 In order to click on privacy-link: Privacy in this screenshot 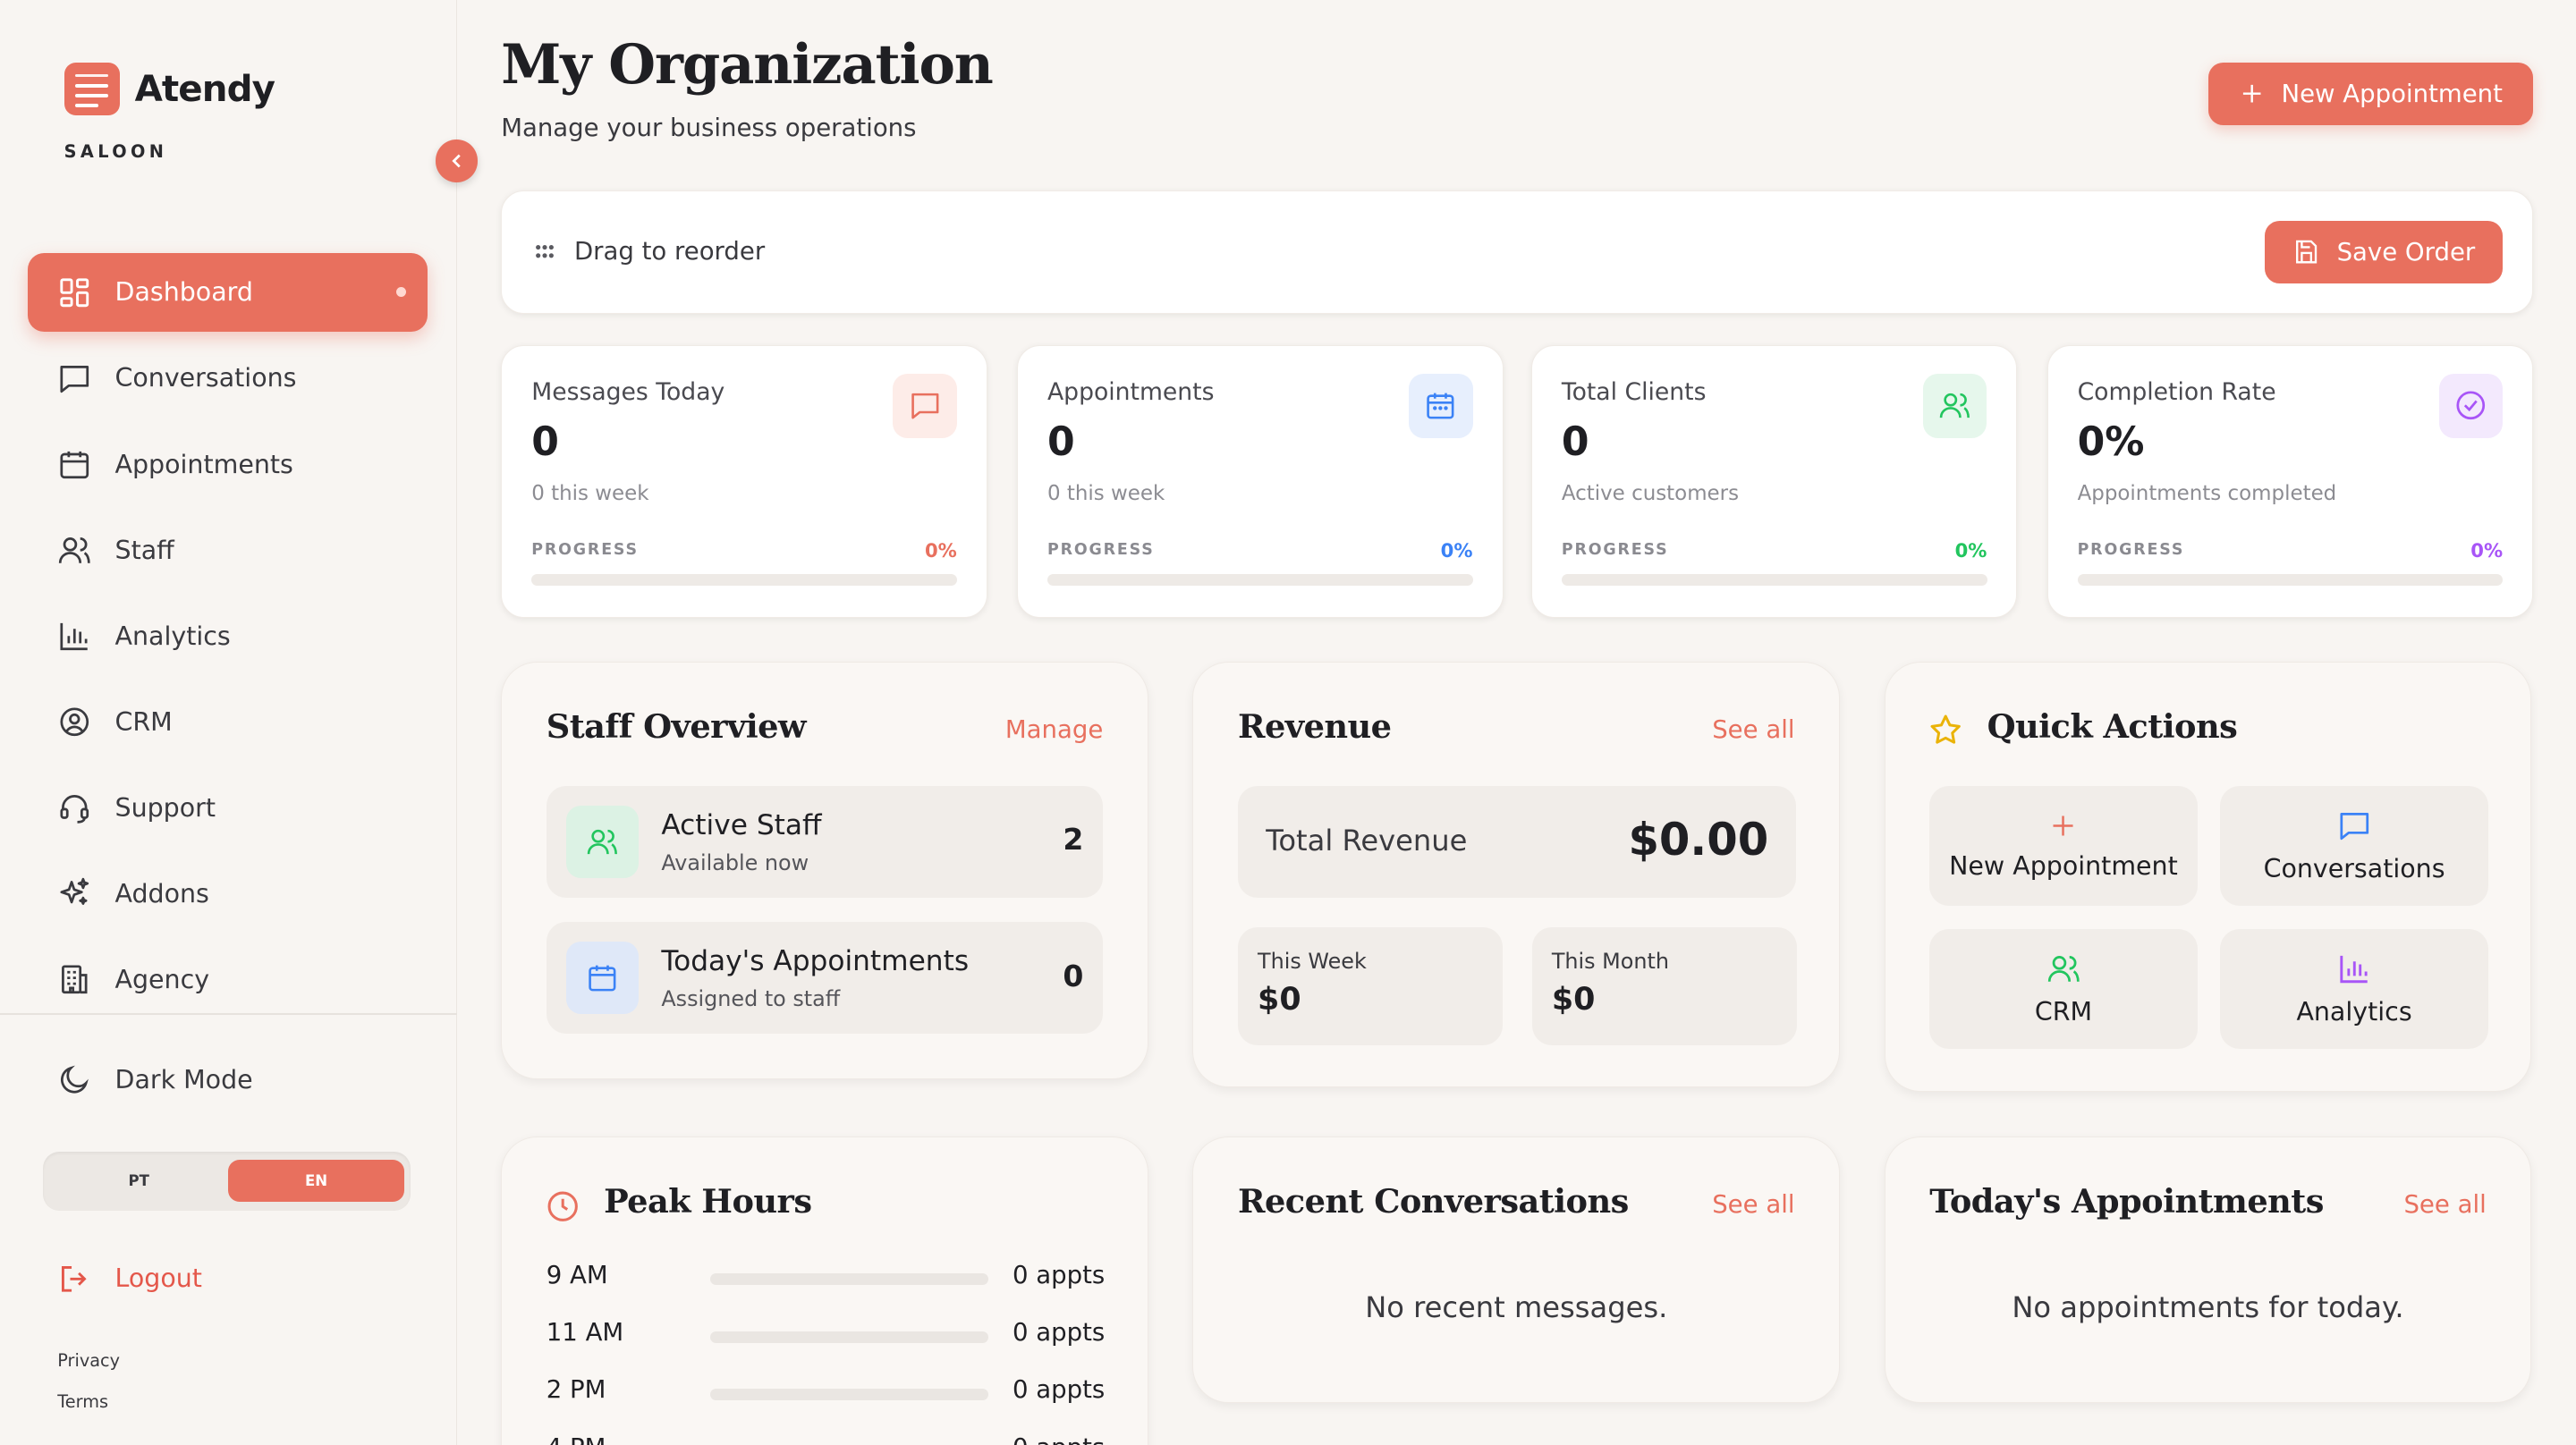, I will do `click(88, 1360)`.